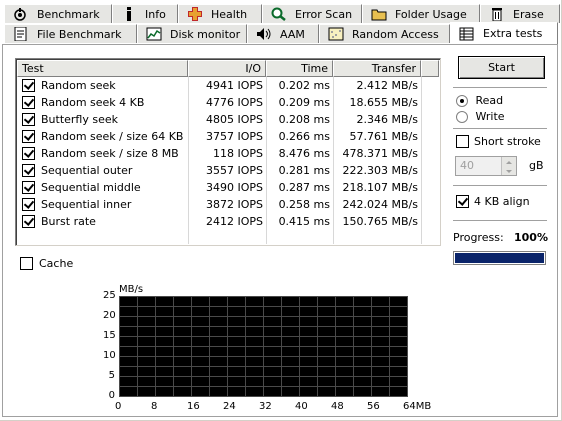 This screenshot has height=421, width=562. I want to click on short-stroke-option: Short stroke, so click(498, 141).